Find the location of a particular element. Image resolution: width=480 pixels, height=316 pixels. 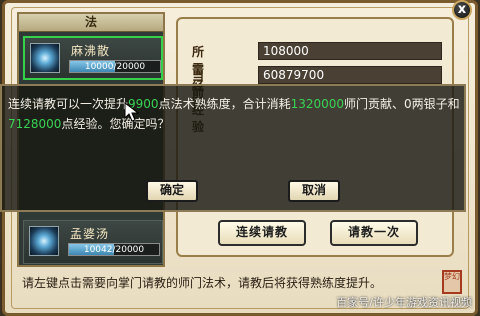

skill-name: 孟婆汤 is located at coordinates (90, 234).